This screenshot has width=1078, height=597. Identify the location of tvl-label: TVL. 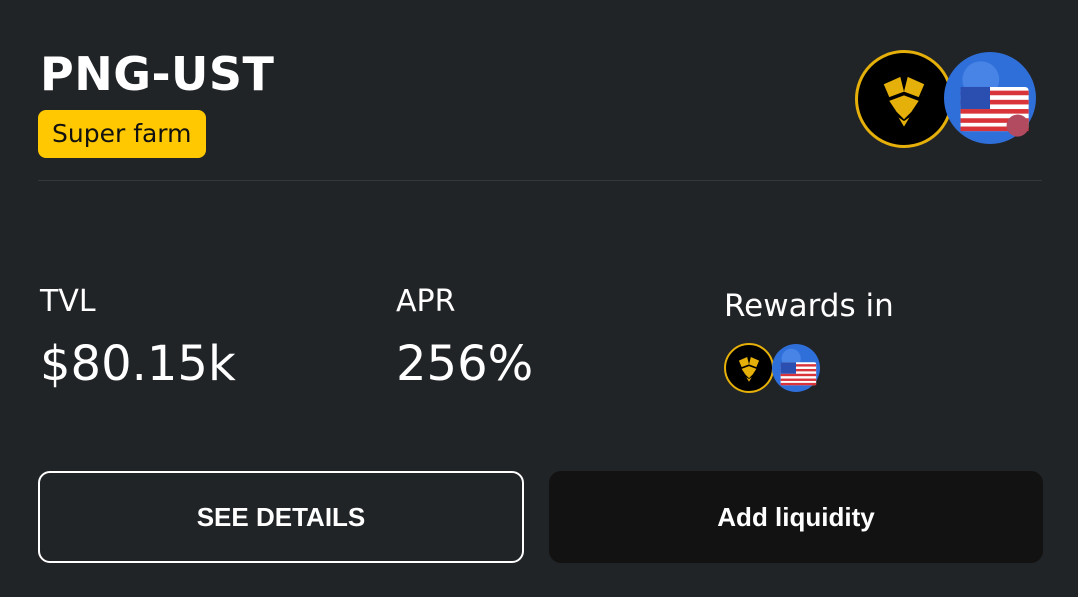
(68, 301).